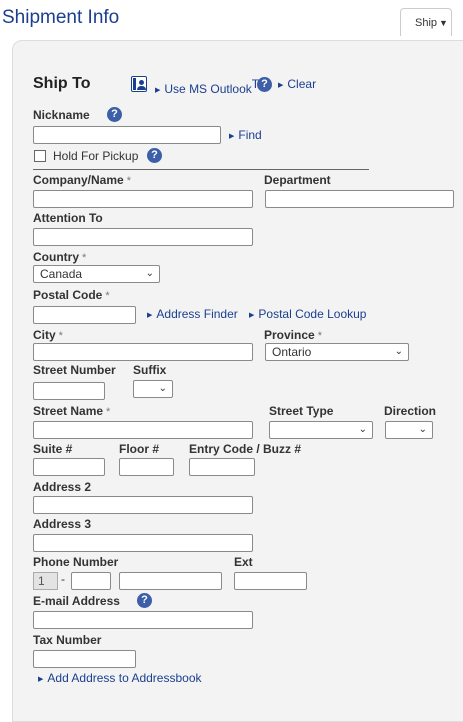  I want to click on page-title: Shipment Info, so click(61, 17).